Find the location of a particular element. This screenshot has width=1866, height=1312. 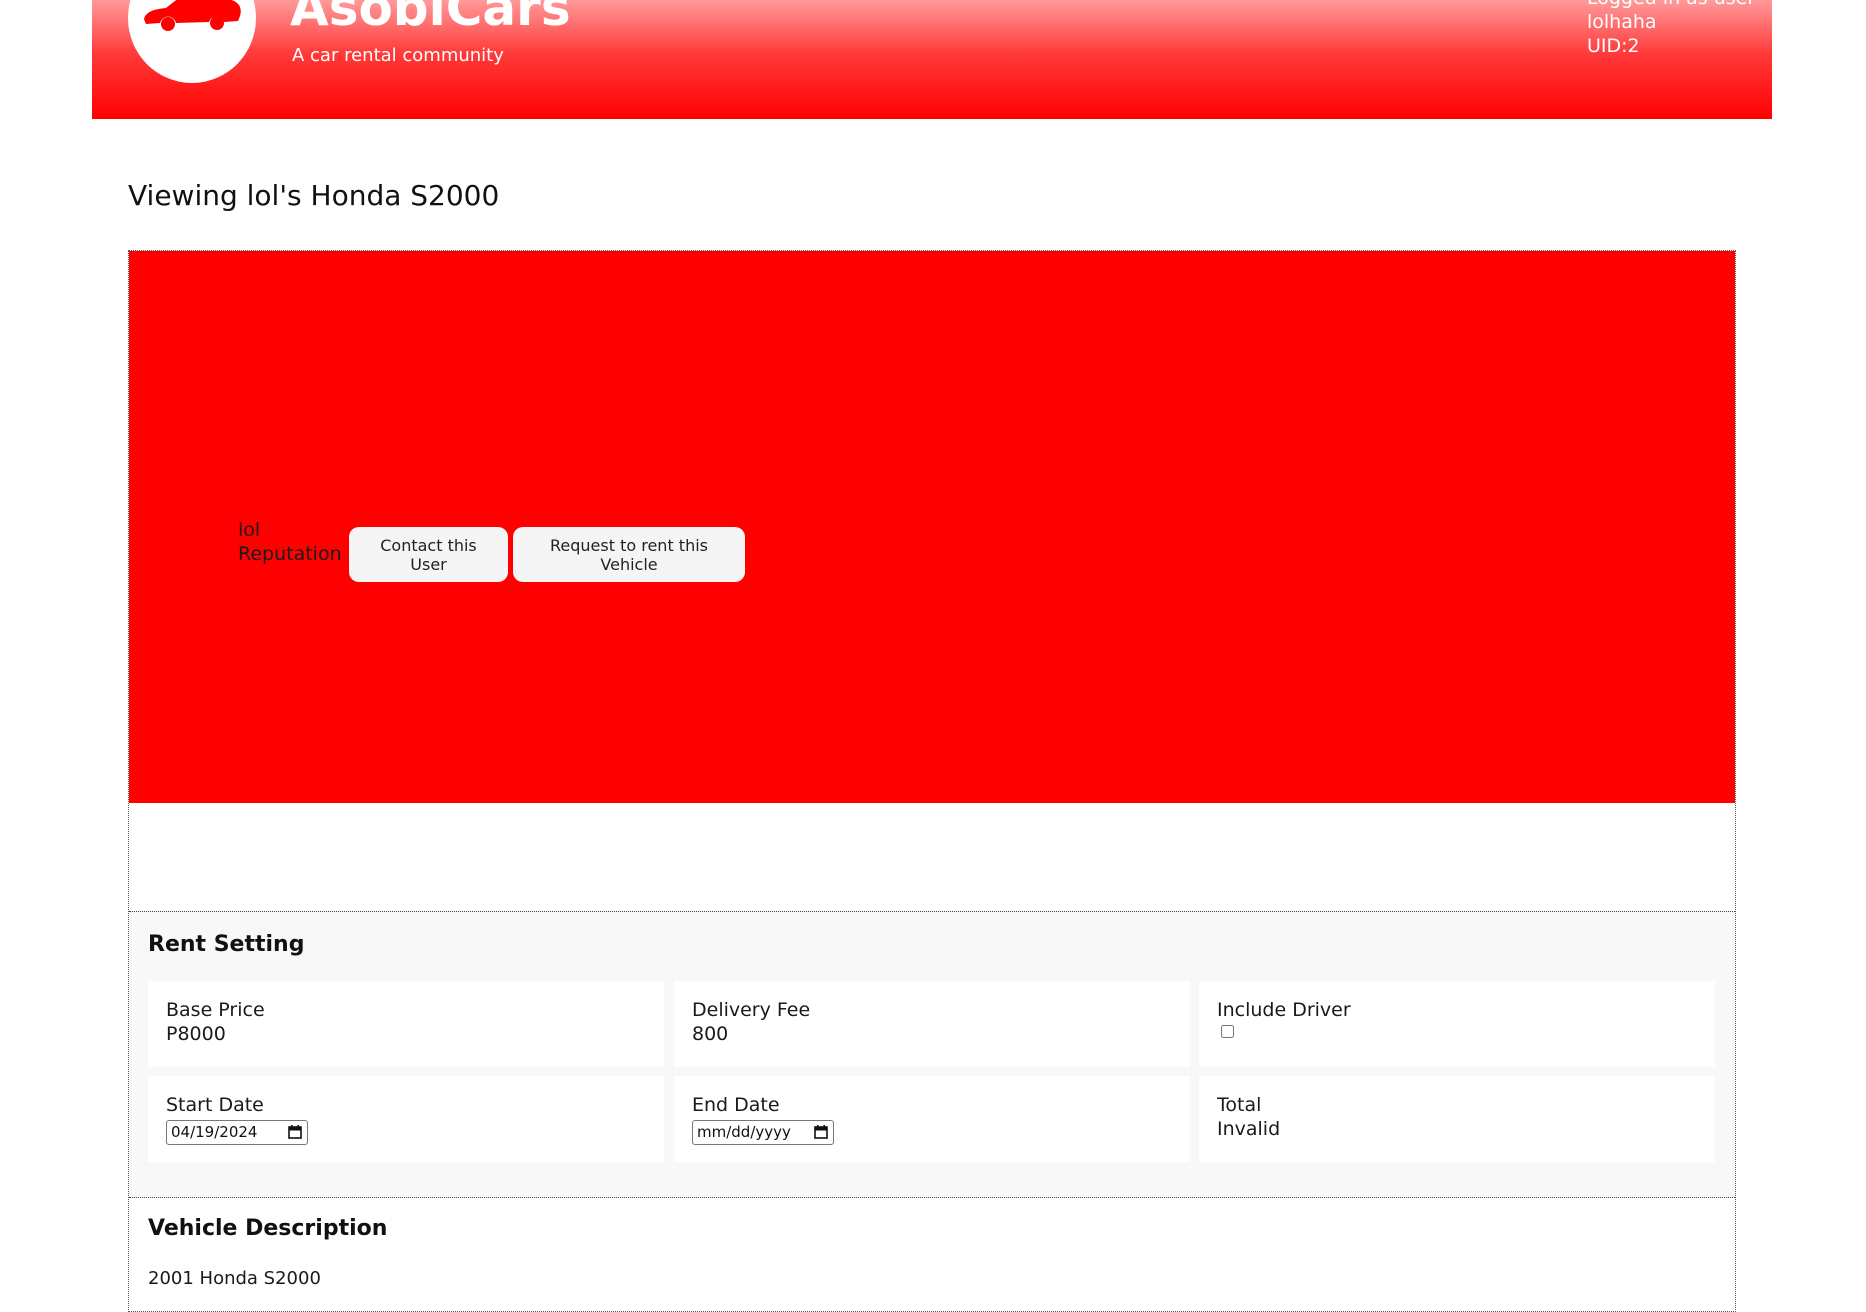

avatar is located at coordinates (184, 555).